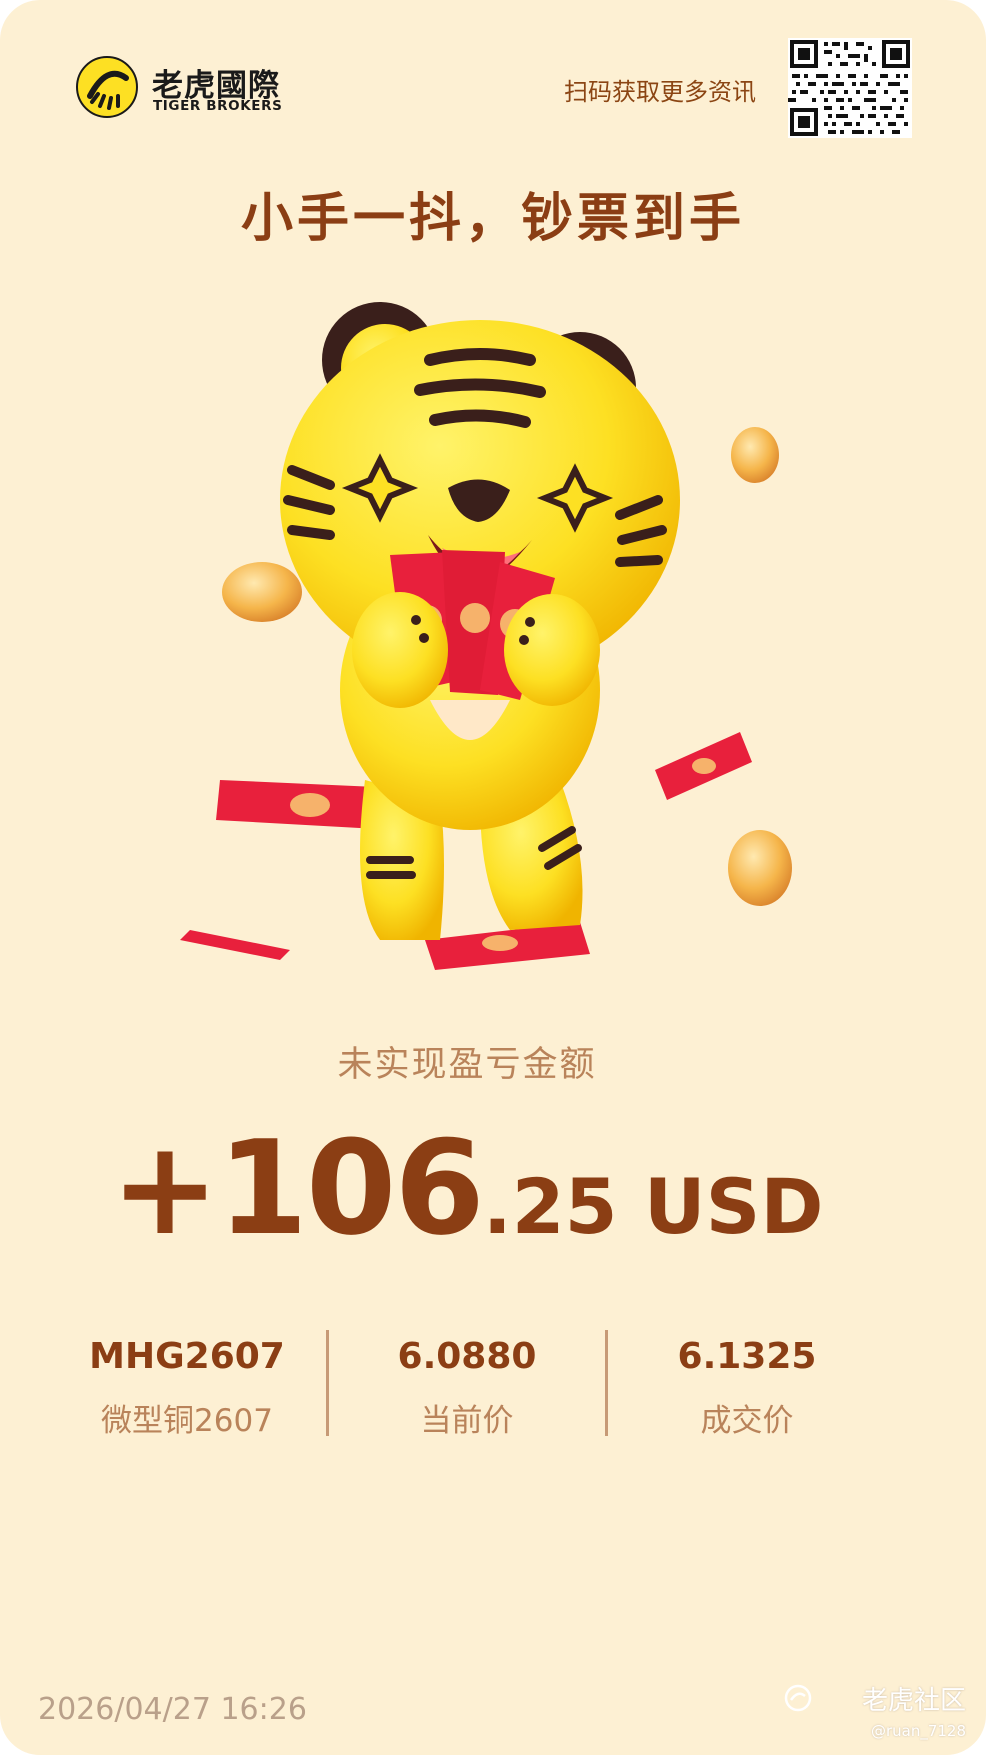 The image size is (986, 1755). What do you see at coordinates (187, 1356) in the screenshot?
I see `contract-code: MHG2607` at bounding box center [187, 1356].